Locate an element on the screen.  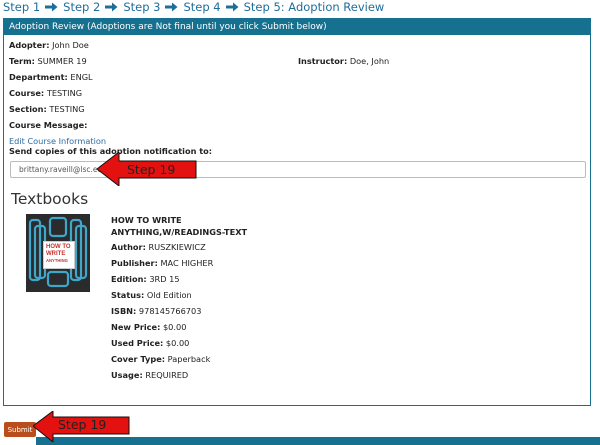
isbn-row: ISBN: 978145766703 is located at coordinates (156, 311).